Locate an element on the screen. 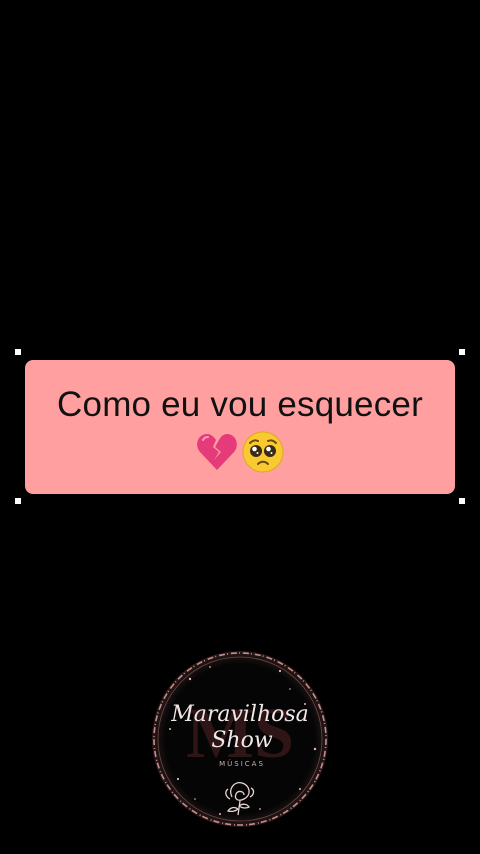 The width and height of the screenshot is (480, 854). resize-handle-top-left is located at coordinates (18, 352).